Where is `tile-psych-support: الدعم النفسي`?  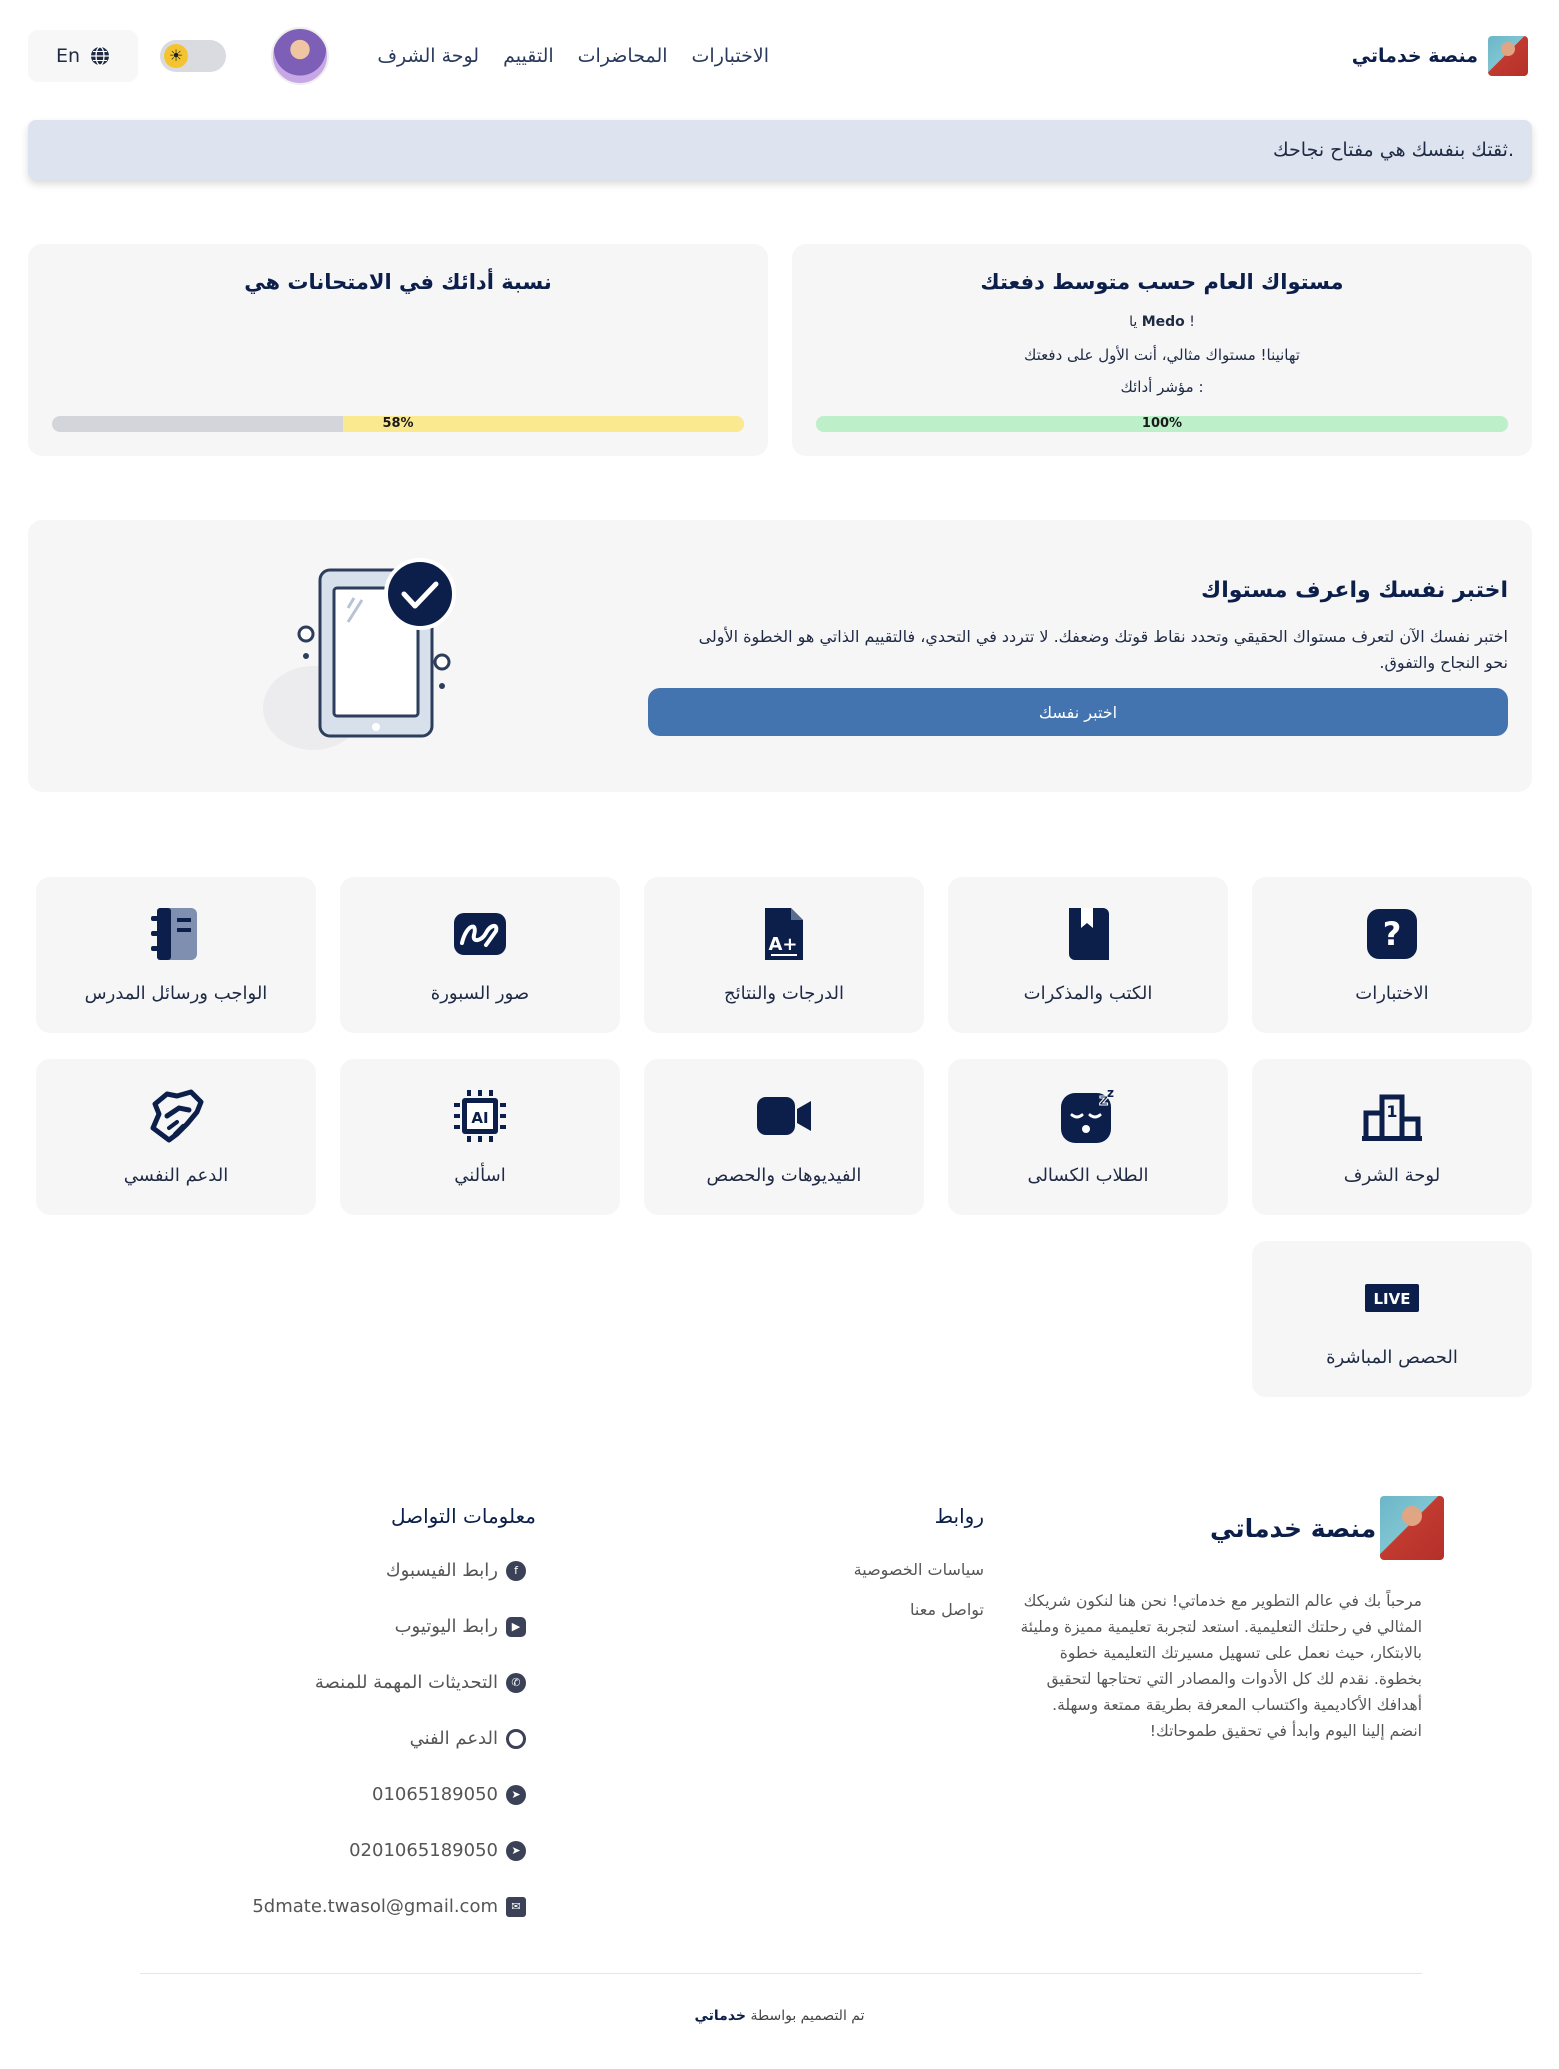 tile-psych-support: الدعم النفسي is located at coordinates (176, 1137).